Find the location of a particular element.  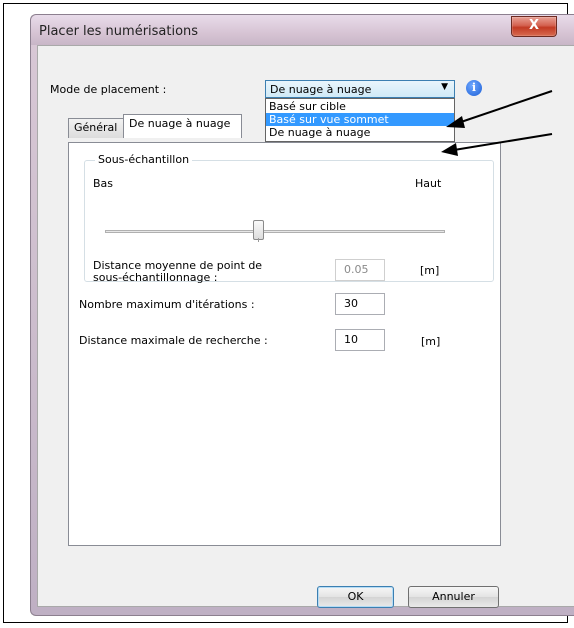

tab-cloud-to-cloud: De nuage à nuage is located at coordinates (182, 126).